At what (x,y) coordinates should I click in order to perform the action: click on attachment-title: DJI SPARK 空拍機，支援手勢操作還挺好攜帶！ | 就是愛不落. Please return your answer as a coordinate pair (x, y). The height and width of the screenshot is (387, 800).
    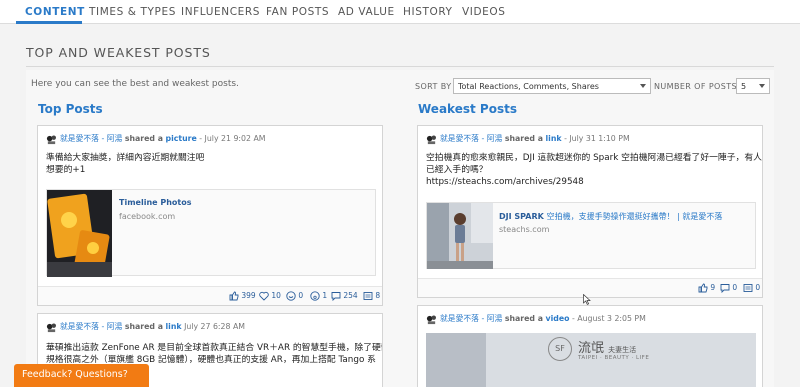
    Looking at the image, I should click on (610, 216).